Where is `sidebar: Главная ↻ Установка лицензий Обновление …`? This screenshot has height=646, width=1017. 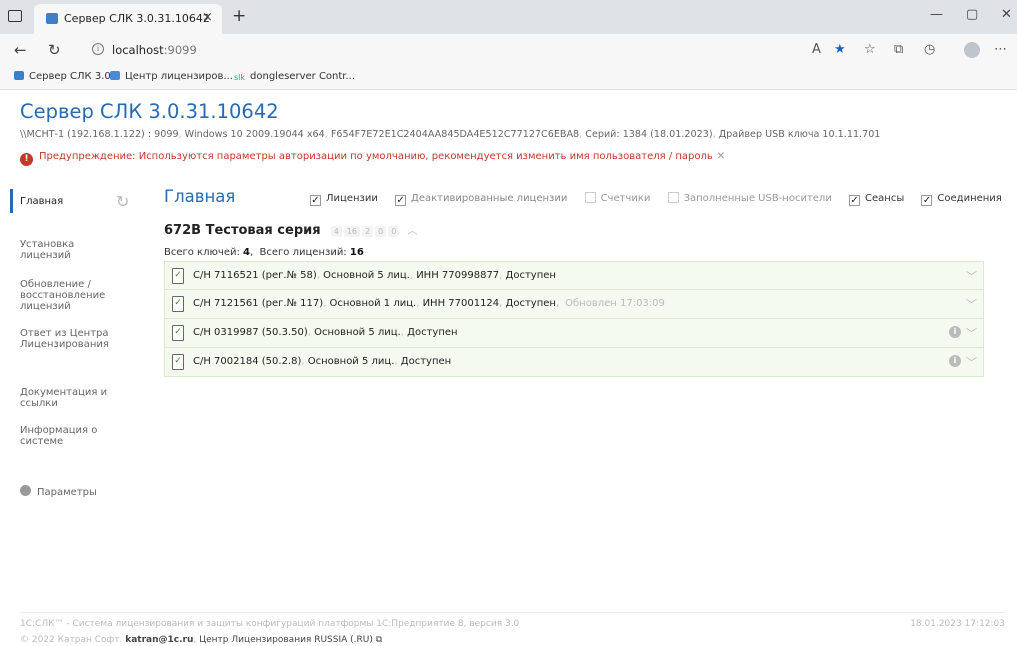
sidebar: Главная ↻ Установка лицензий Обновление … is located at coordinates (74, 349).